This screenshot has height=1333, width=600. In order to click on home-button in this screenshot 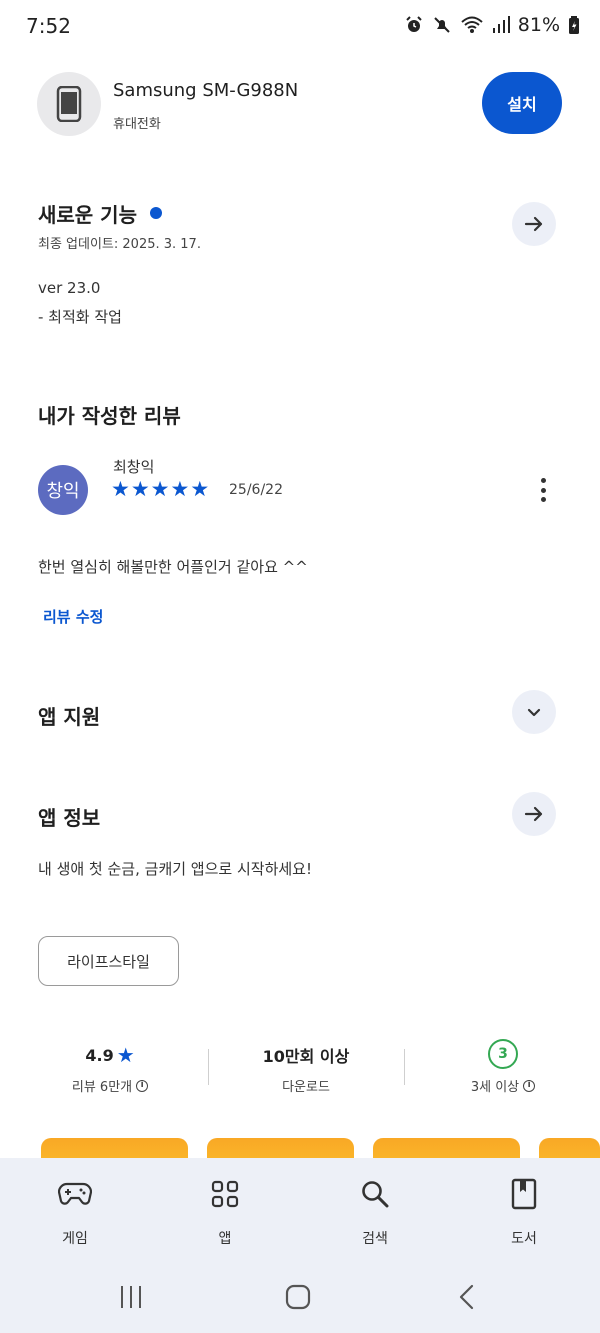, I will do `click(298, 1299)`.